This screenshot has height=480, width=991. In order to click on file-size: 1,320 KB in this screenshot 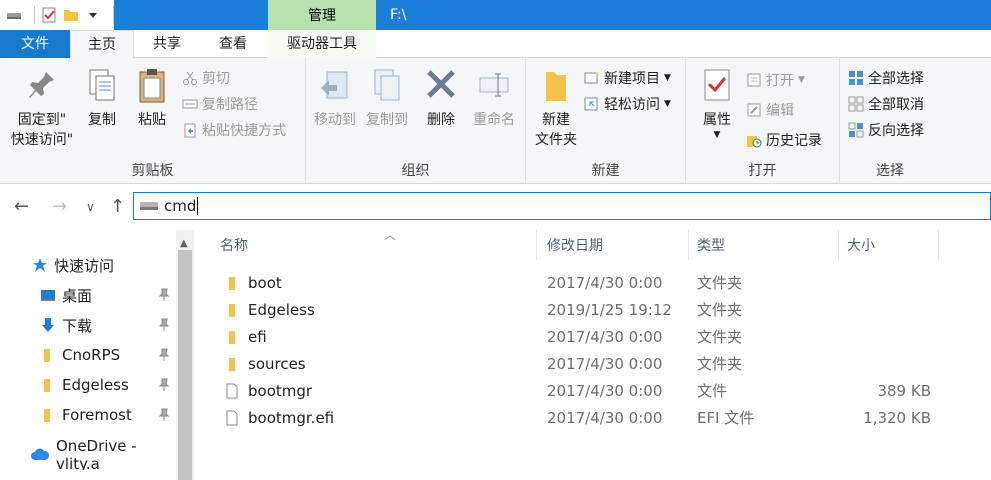, I will do `click(897, 418)`.